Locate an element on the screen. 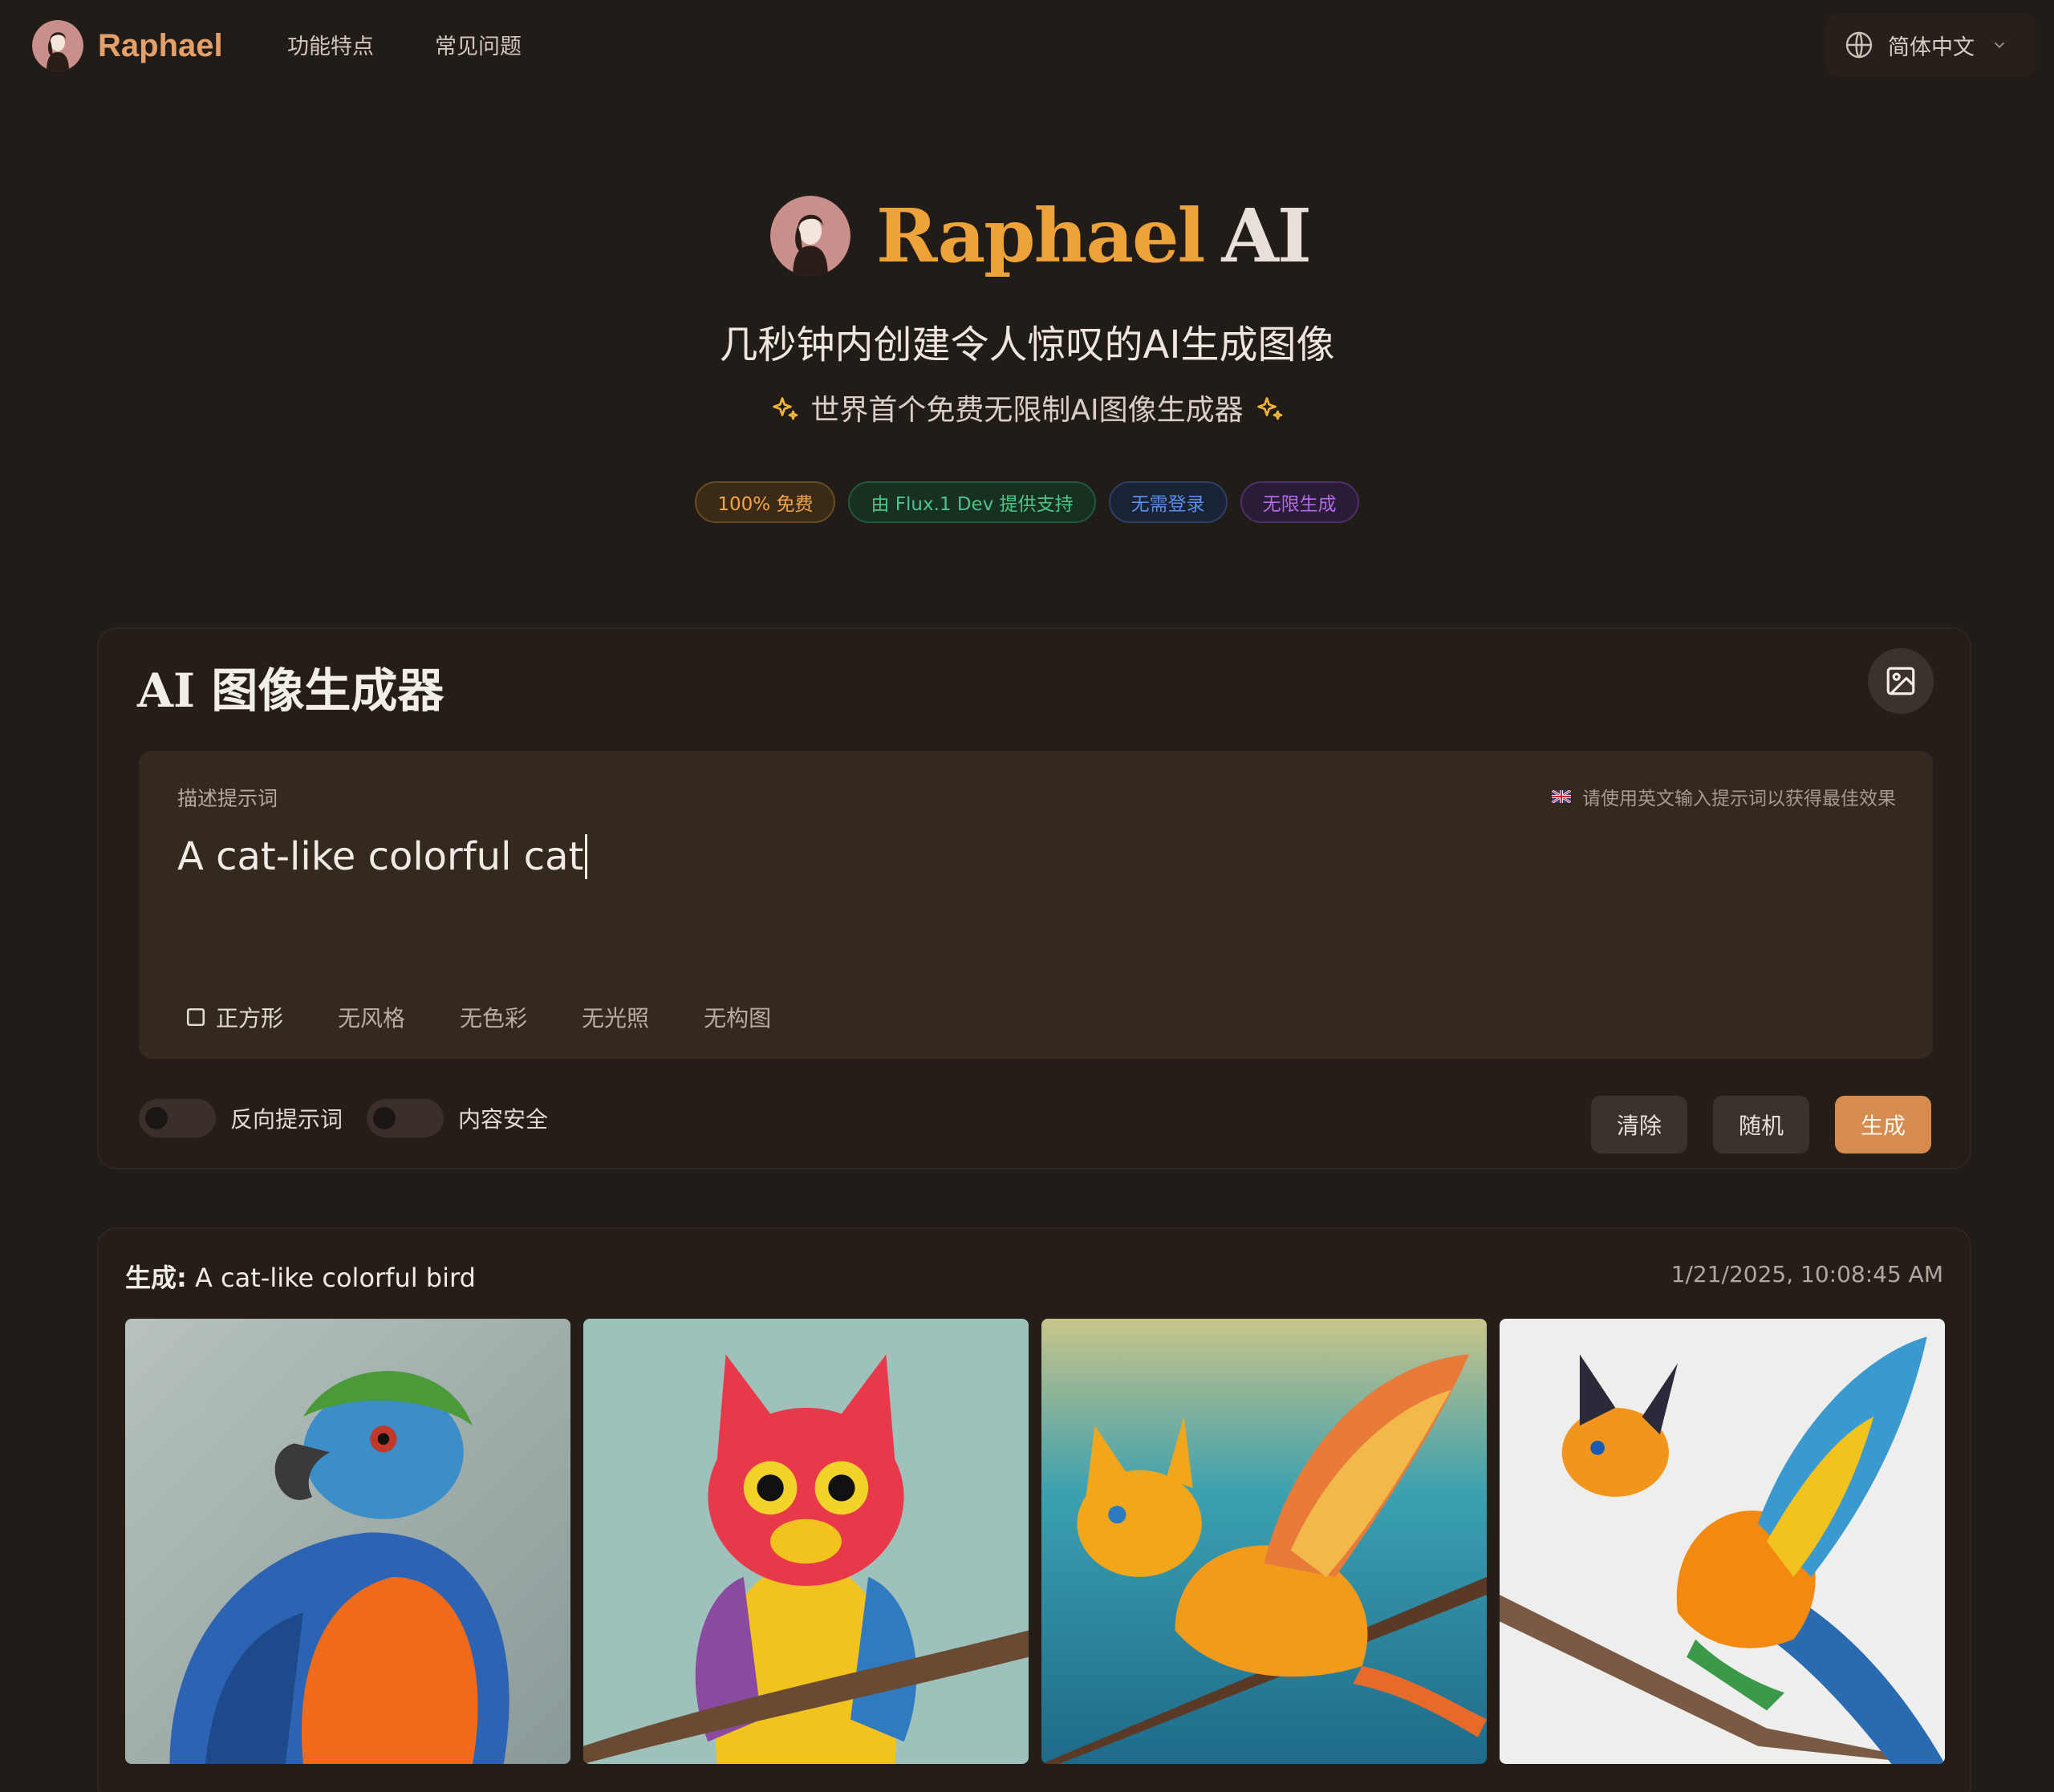 The width and height of the screenshot is (2054, 1792). action-buttons: 清除 随机 生成 is located at coordinates (1761, 1125).